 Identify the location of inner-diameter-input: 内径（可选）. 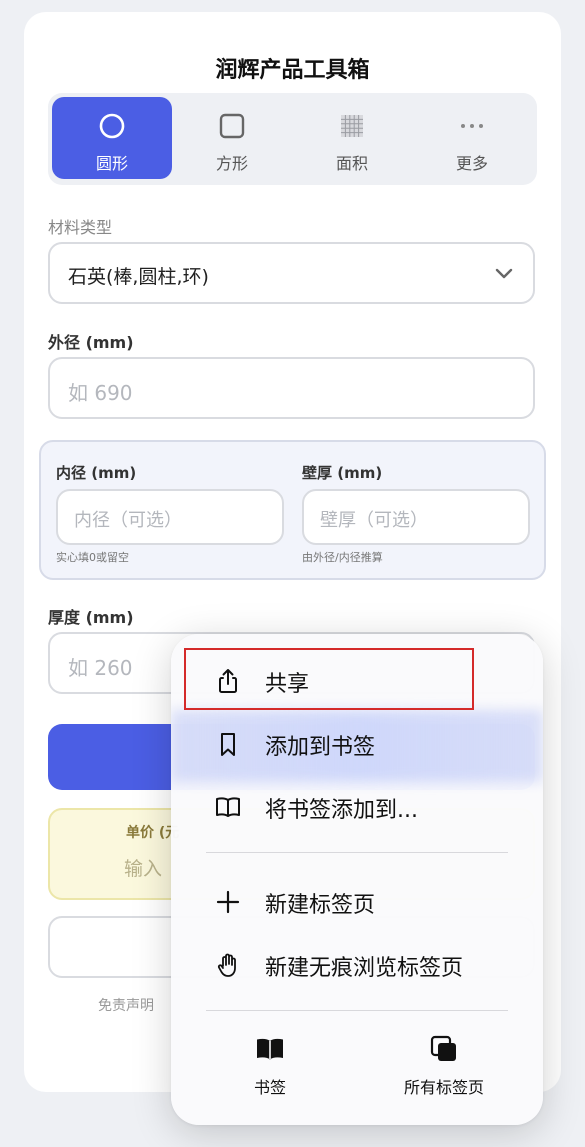
(170, 517).